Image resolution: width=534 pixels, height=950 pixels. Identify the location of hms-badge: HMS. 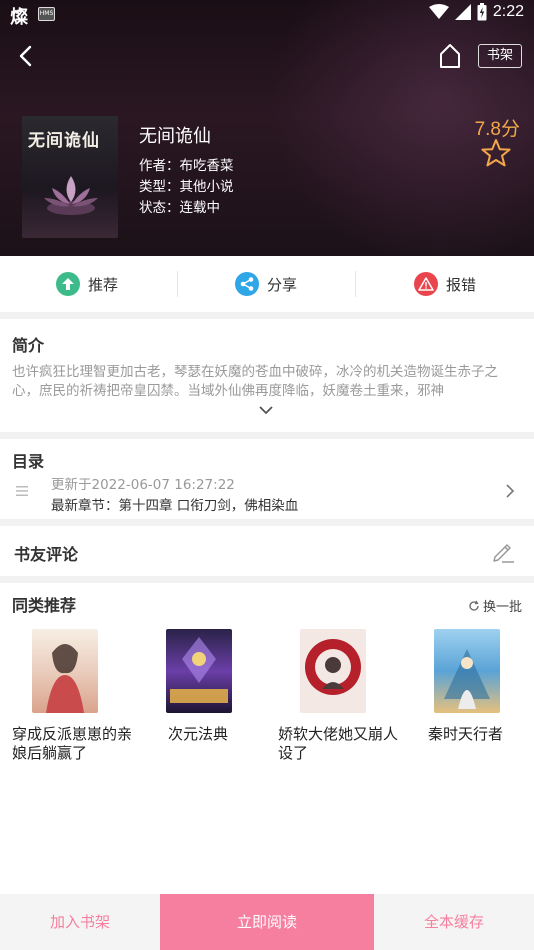
(46, 14).